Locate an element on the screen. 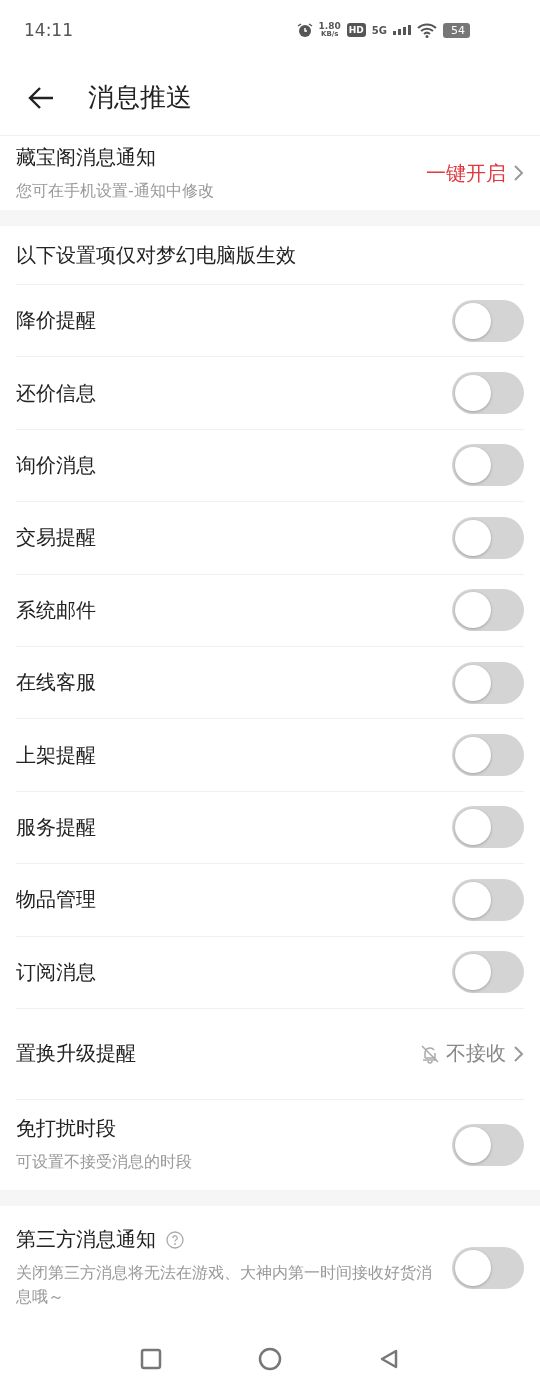  network-type: 5G is located at coordinates (379, 30).